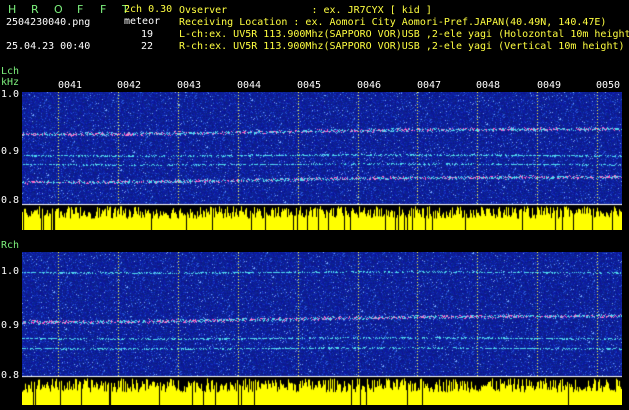 This screenshot has width=629, height=410. I want to click on rch-ylabel-1-0: 1.0, so click(10, 271).